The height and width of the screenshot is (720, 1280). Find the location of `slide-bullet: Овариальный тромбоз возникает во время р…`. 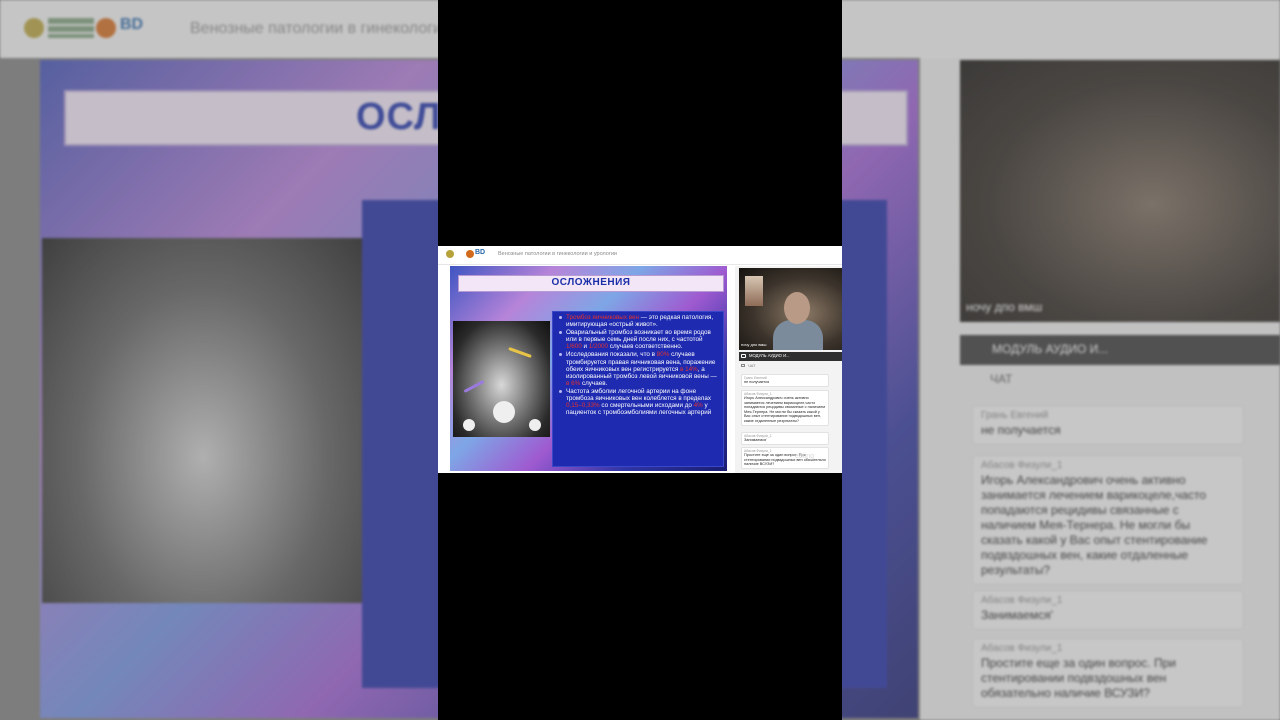

slide-bullet: Овариальный тромбоз возникает во время р… is located at coordinates (638, 339).